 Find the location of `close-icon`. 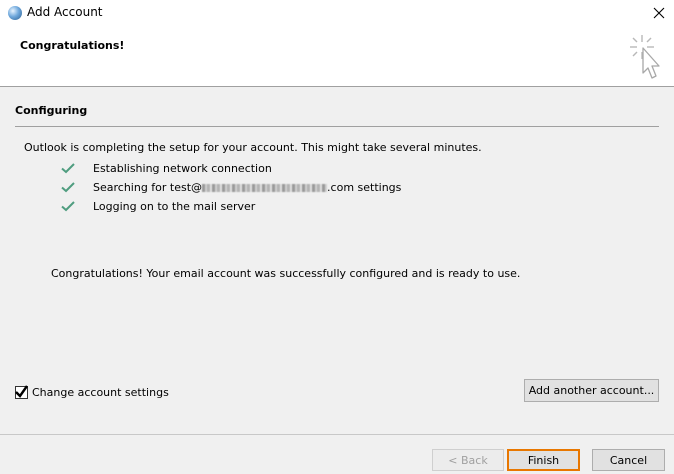

close-icon is located at coordinates (659, 13).